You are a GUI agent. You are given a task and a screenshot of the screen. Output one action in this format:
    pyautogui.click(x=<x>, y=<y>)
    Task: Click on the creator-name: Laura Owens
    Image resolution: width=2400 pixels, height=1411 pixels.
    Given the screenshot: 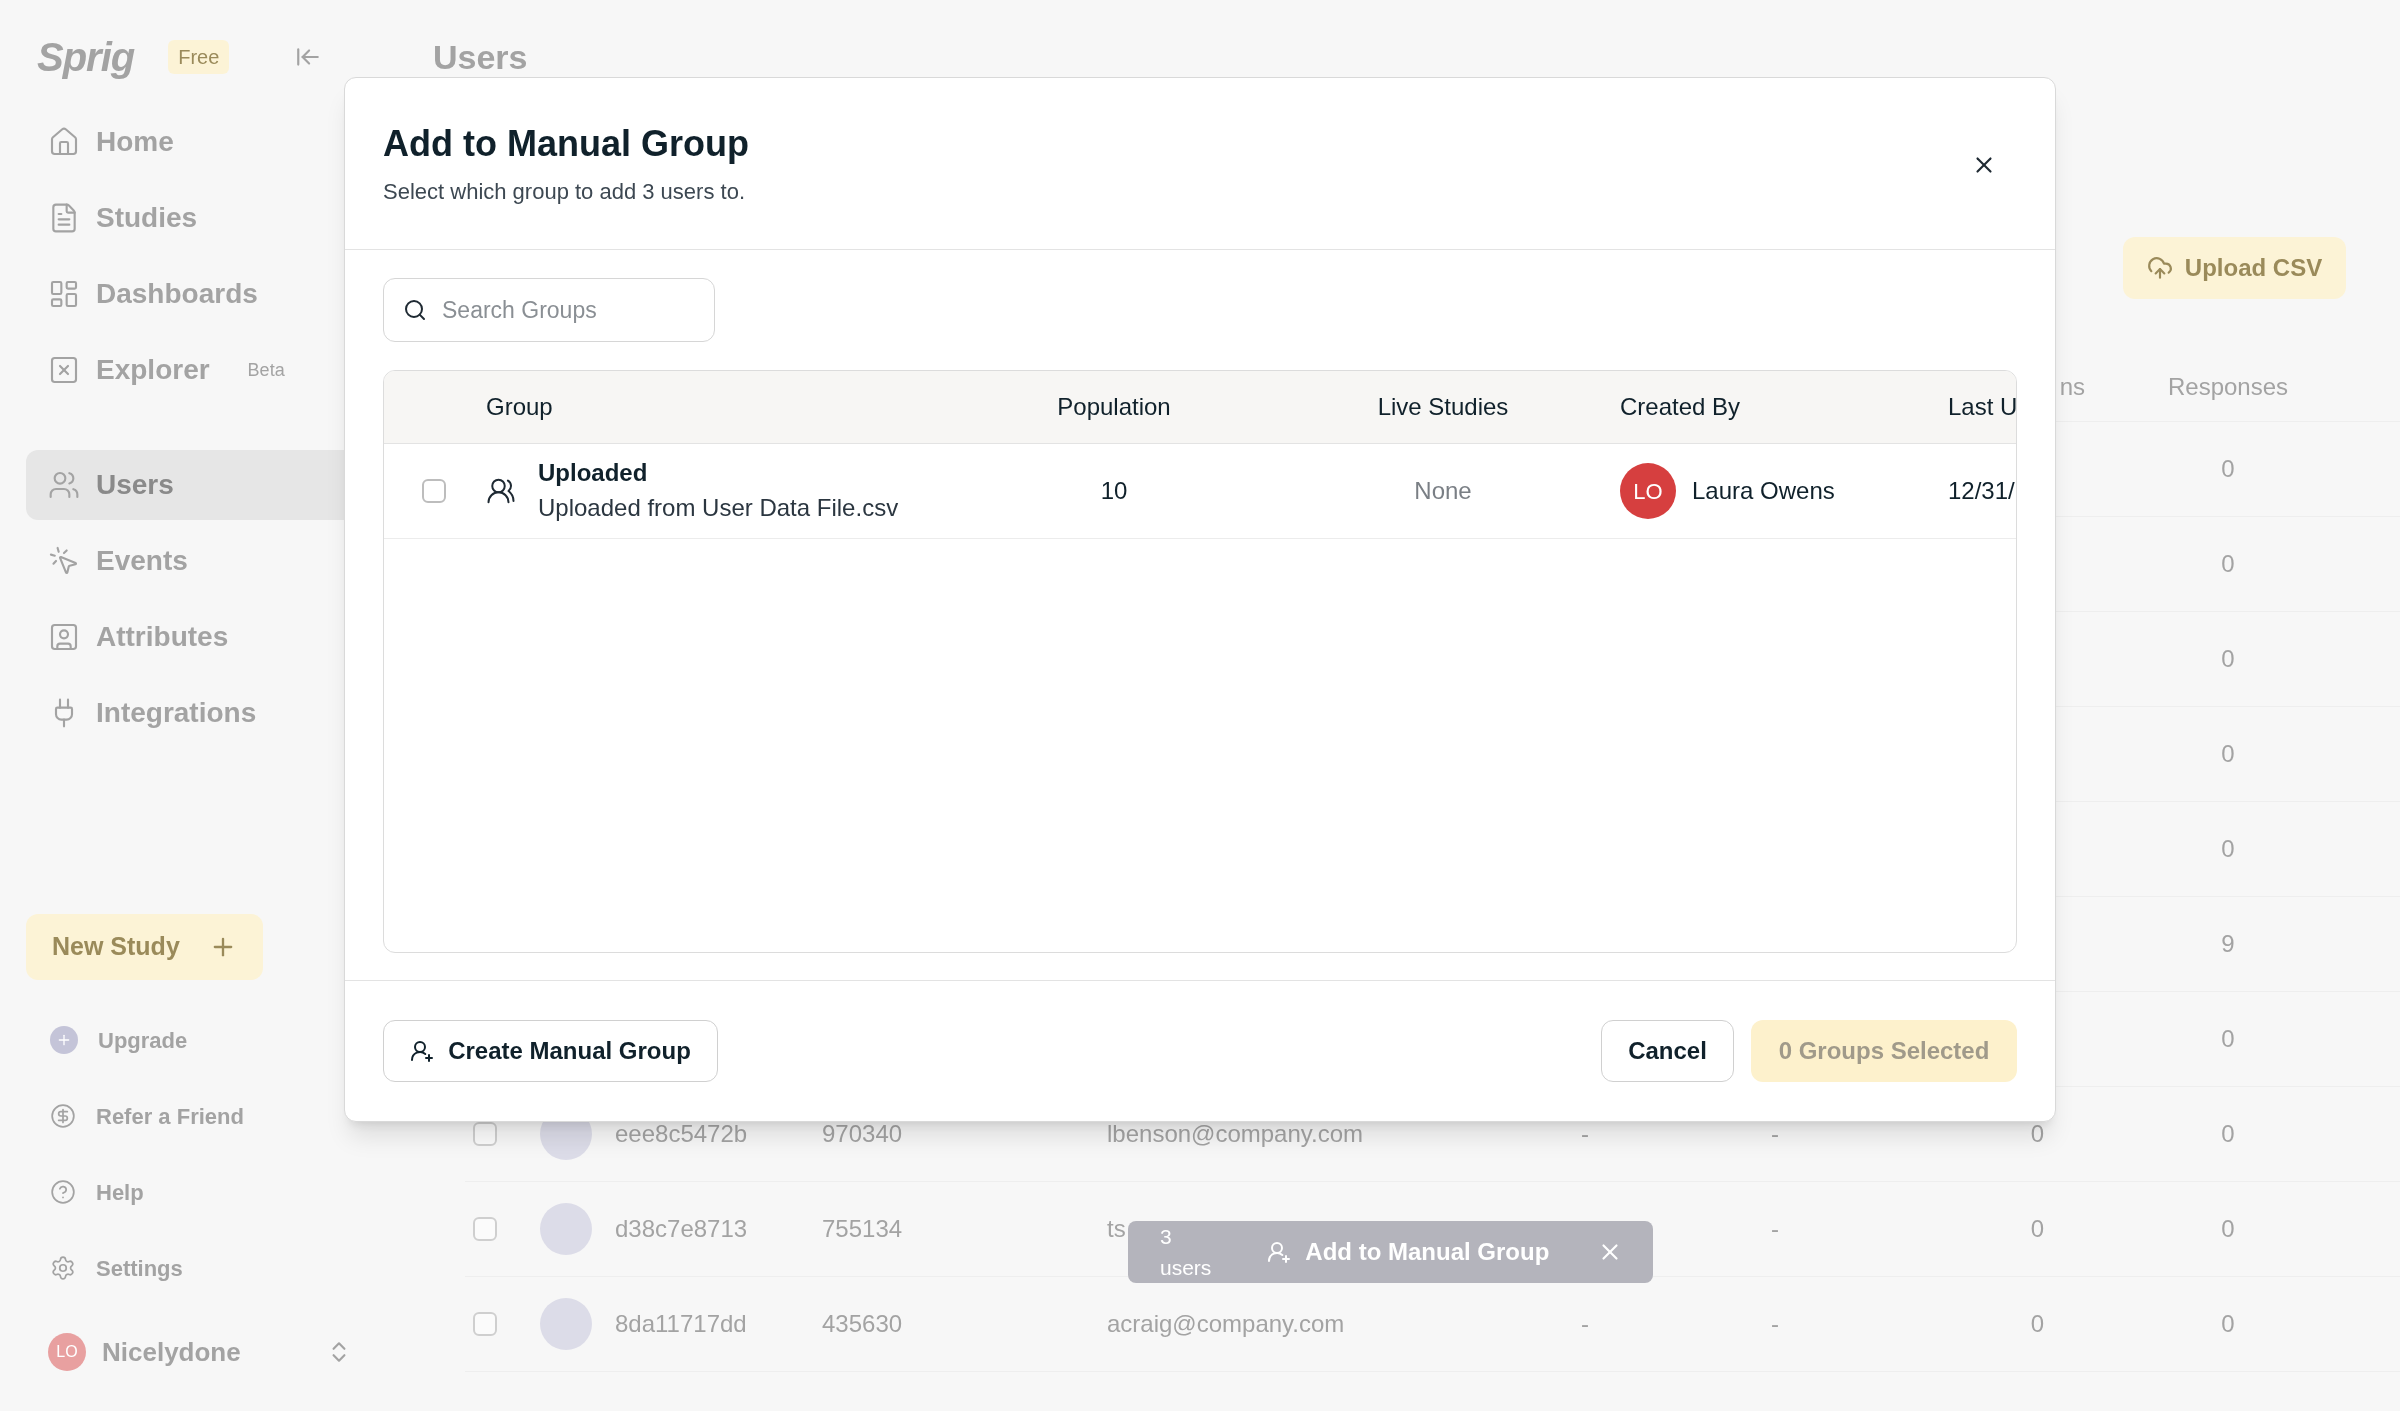 What is the action you would take?
    pyautogui.click(x=1763, y=491)
    